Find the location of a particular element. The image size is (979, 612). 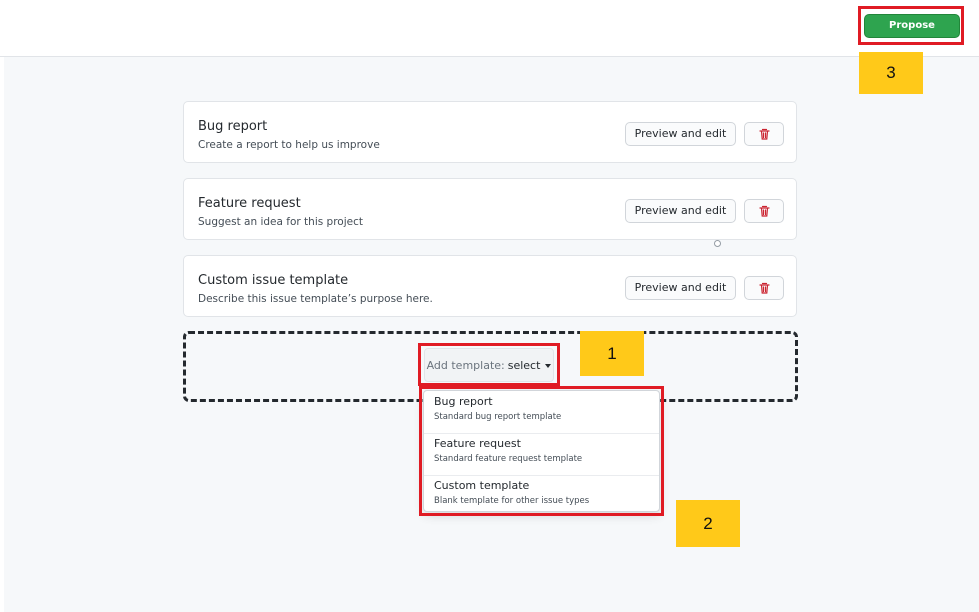

add-template-select: Add template: select is located at coordinates (489, 365).